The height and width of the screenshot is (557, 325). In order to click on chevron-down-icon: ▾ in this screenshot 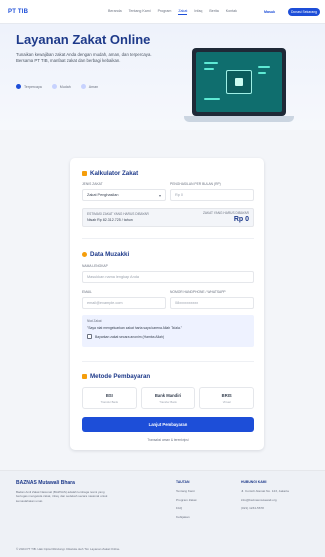, I will do `click(159, 195)`.